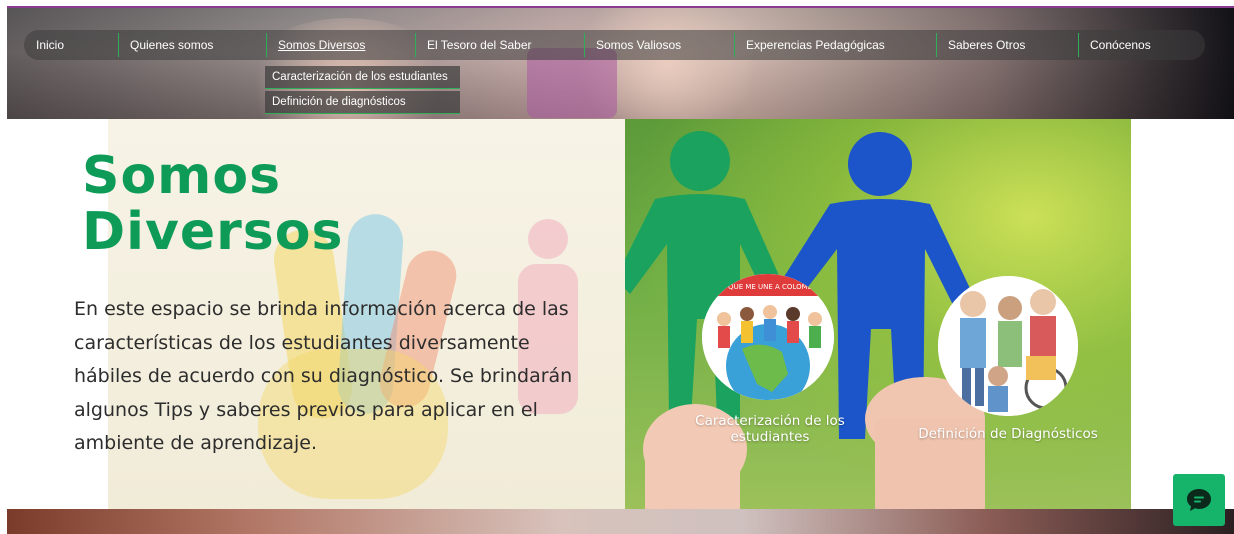 This screenshot has height=534, width=1234. I want to click on card-label-caracterizacion: Caracterización de los estudiantes, so click(770, 429).